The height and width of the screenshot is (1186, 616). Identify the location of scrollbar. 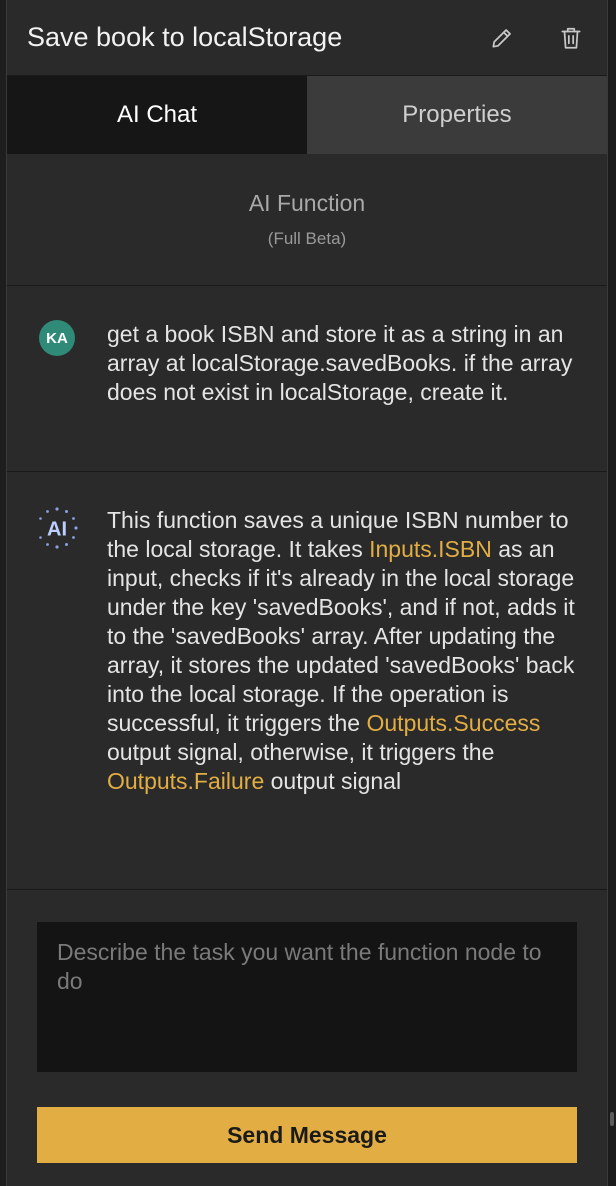
(612, 593).